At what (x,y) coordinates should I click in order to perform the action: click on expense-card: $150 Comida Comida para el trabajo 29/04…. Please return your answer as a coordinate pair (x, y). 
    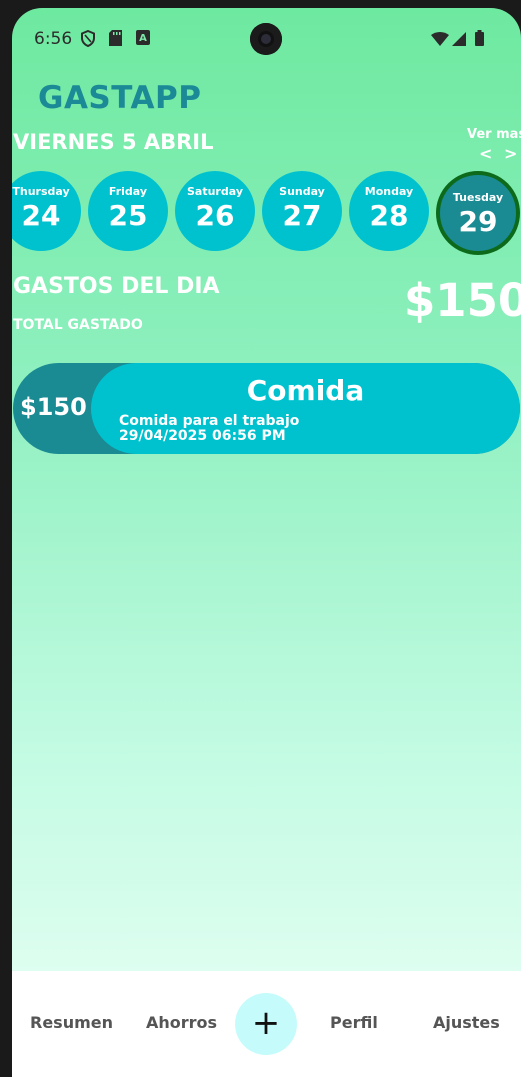
    Looking at the image, I should click on (266, 408).